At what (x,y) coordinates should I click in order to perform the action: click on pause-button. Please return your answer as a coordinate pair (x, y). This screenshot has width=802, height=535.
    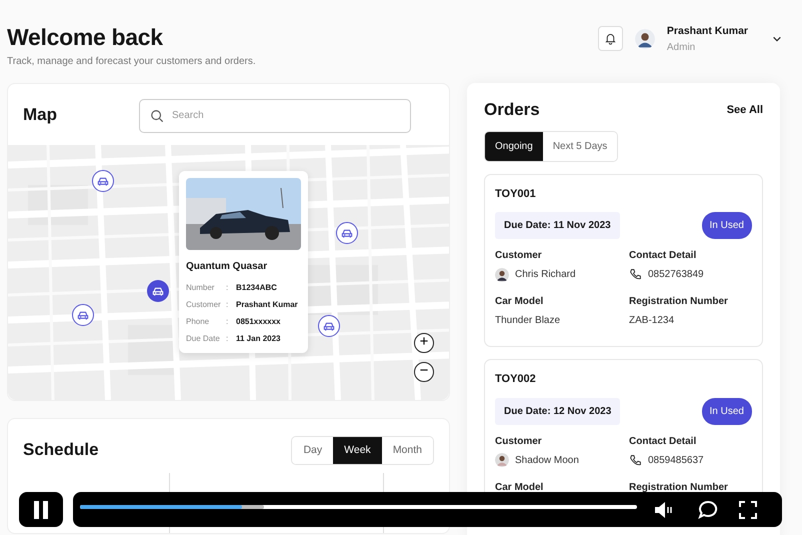
    Looking at the image, I should click on (41, 509).